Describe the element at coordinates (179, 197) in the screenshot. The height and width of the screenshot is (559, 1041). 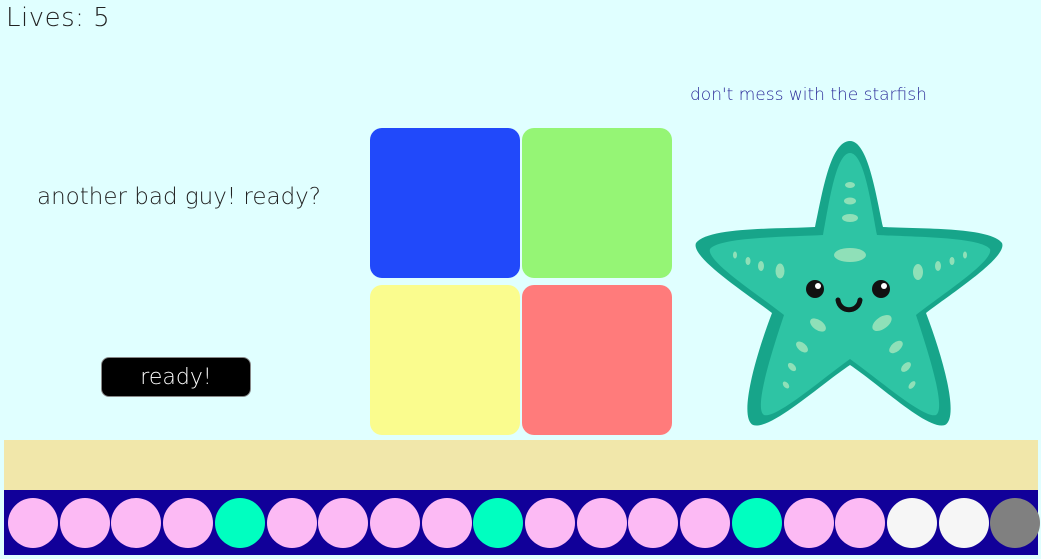
I see `game-message: another bad guy! ready?` at that location.